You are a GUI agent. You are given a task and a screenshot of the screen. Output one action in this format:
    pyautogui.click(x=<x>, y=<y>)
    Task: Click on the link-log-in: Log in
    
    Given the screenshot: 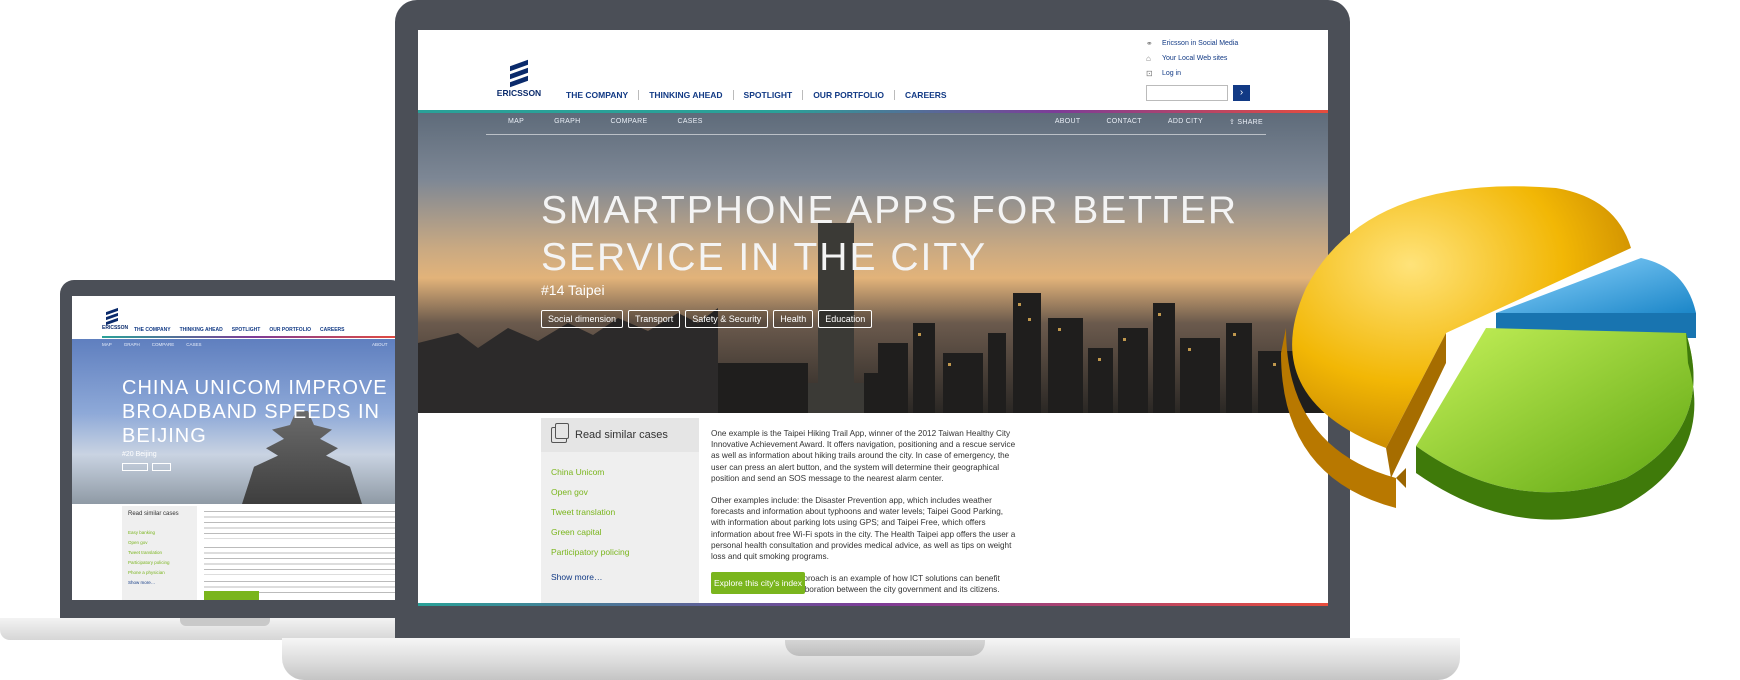 What is the action you would take?
    pyautogui.click(x=1171, y=73)
    